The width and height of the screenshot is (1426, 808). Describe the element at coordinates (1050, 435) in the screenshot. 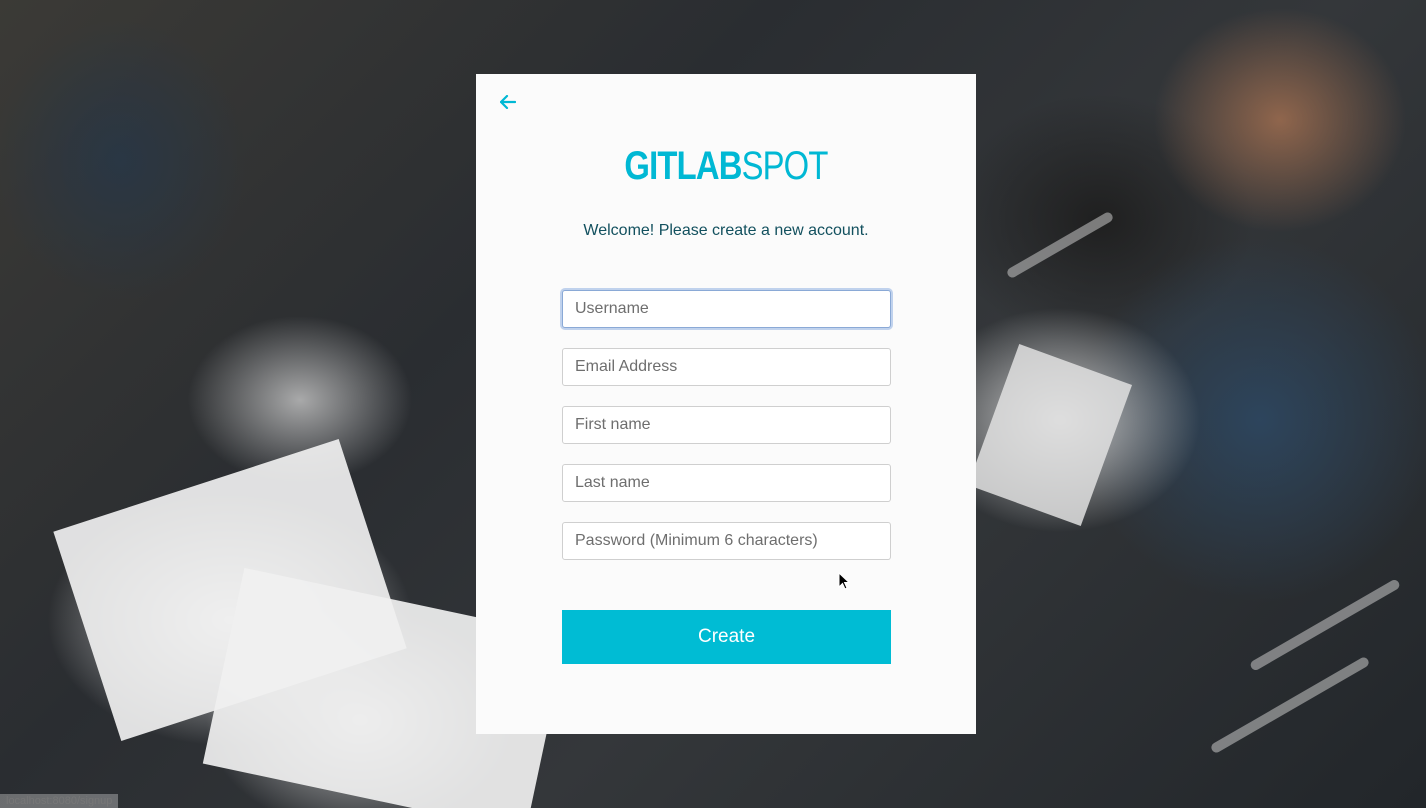

I see `background-laptop` at that location.